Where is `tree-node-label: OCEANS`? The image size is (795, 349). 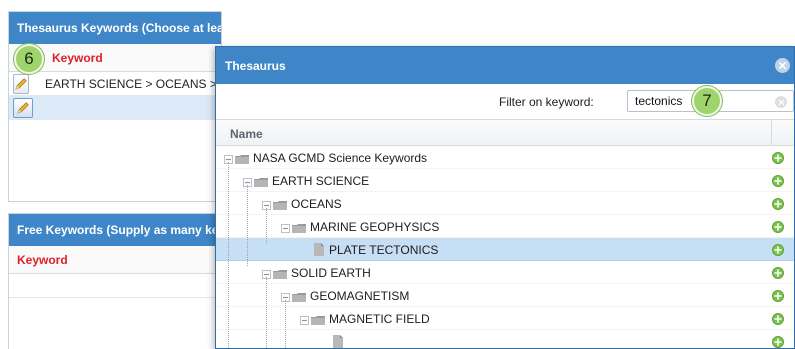
tree-node-label: OCEANS is located at coordinates (316, 204).